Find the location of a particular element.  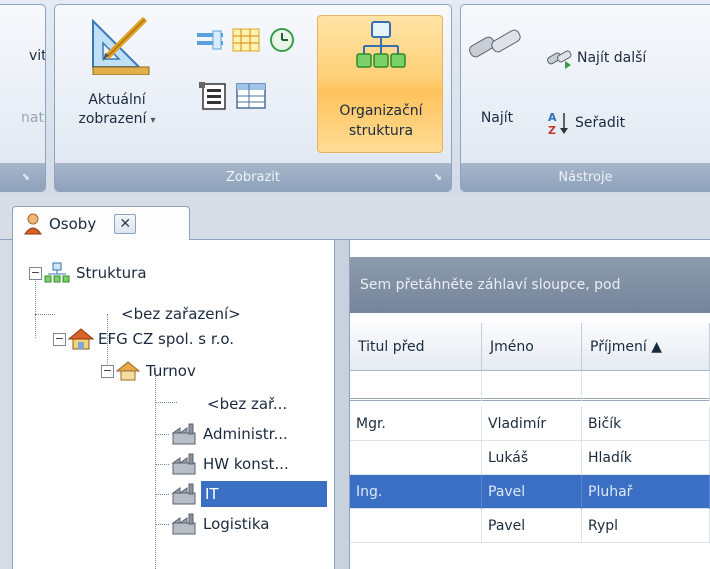

tree-node-company: − EFG CZ spol. s r.o. is located at coordinates (144, 339).